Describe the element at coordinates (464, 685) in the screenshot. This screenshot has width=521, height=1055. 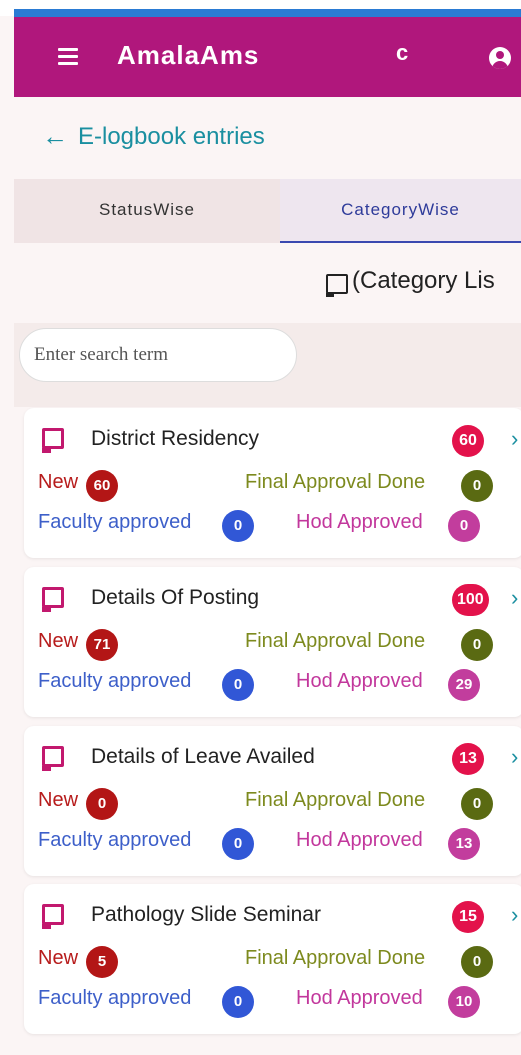
I see `hod-approved-count-badge: 29` at that location.